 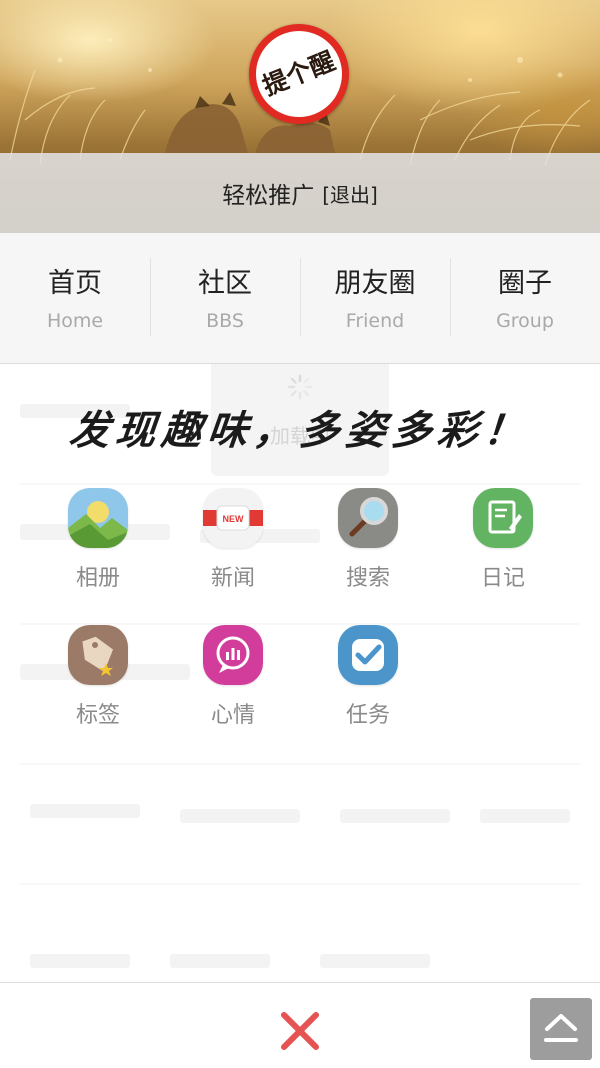 I want to click on nav-home: 首页 Home, so click(x=75, y=298).